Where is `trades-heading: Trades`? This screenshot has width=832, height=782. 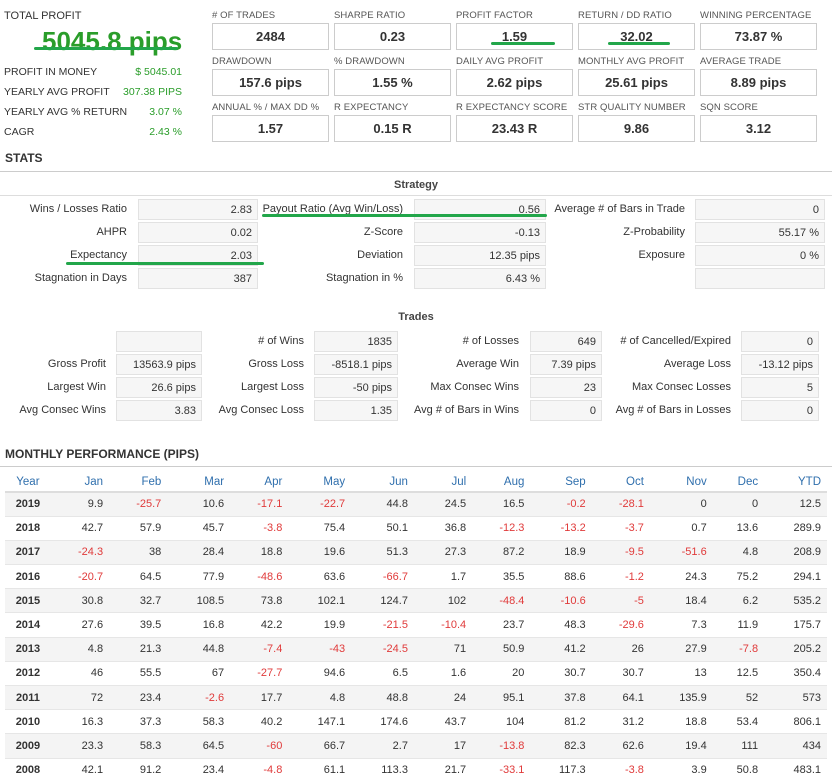
trades-heading: Trades is located at coordinates (416, 317).